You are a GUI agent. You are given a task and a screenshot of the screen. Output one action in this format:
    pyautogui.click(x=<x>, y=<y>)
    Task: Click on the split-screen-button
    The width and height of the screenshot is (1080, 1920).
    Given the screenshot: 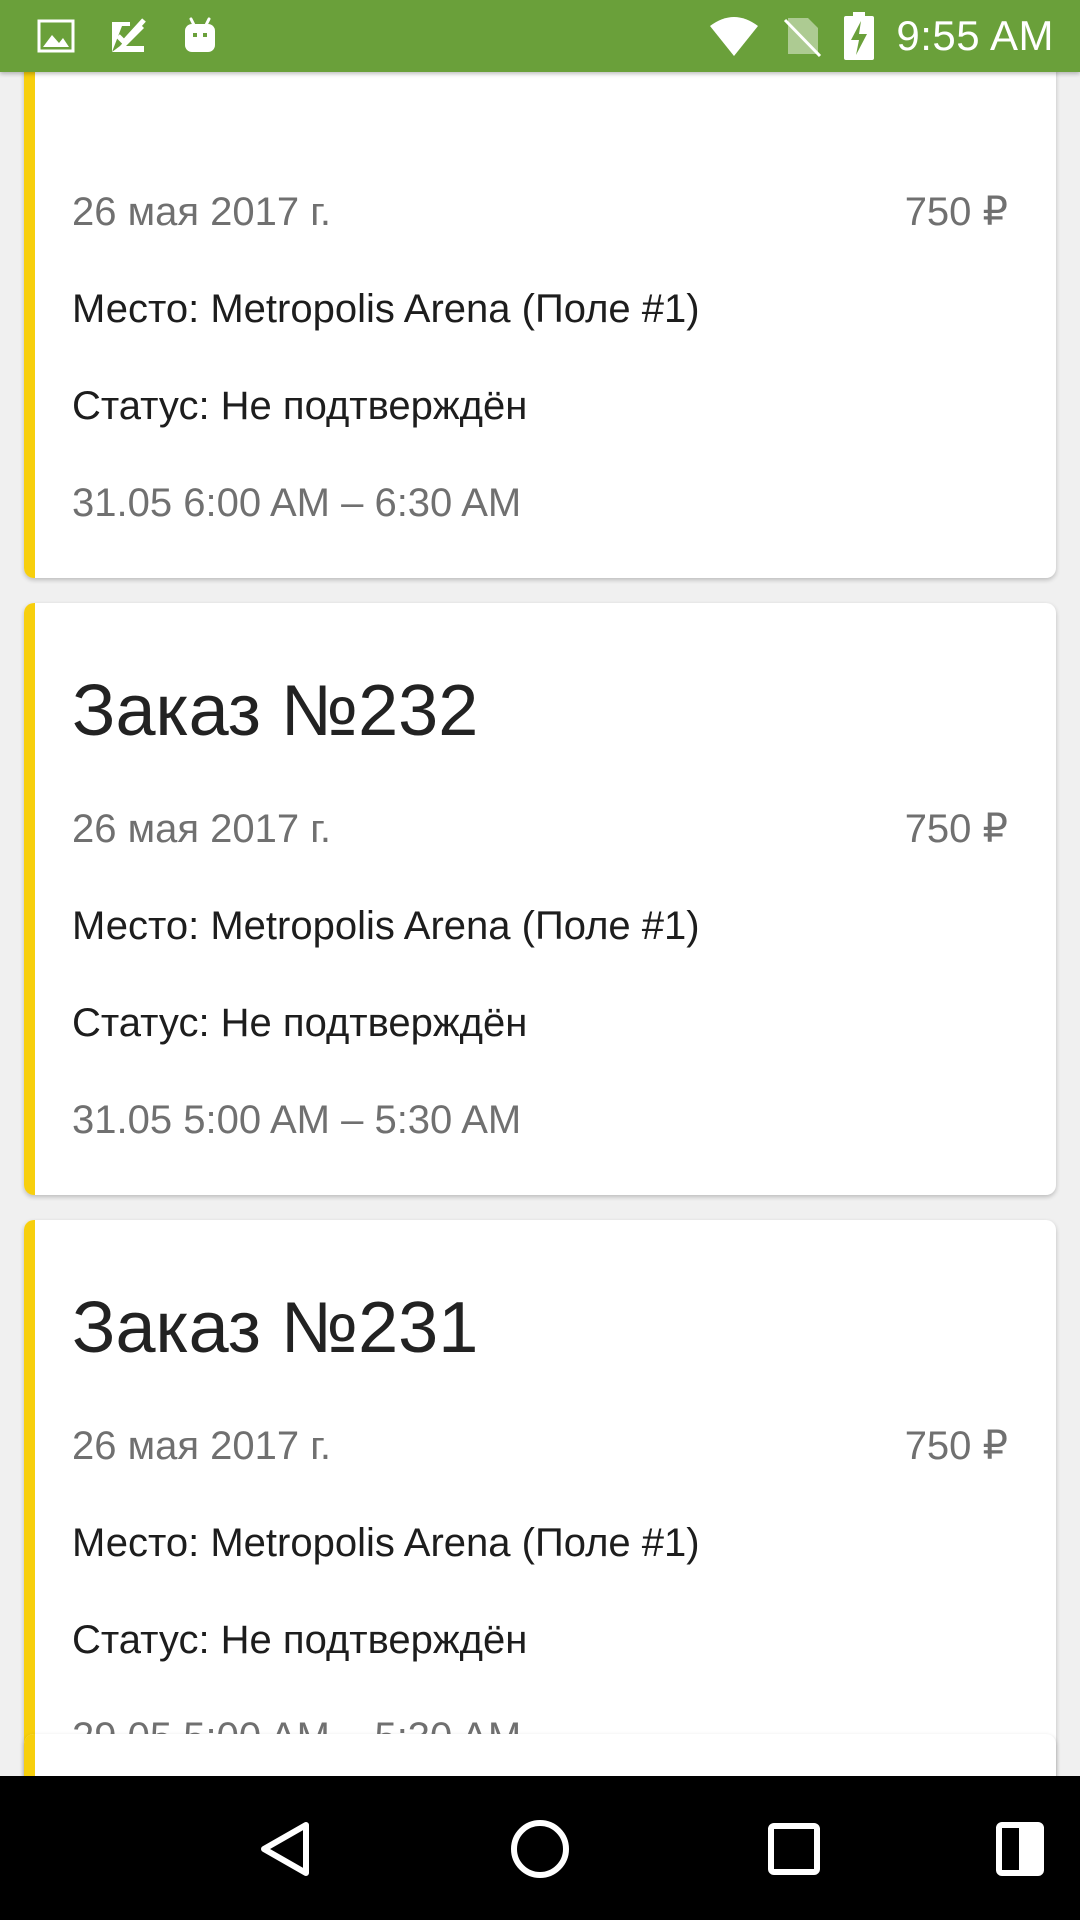 What is the action you would take?
    pyautogui.click(x=1020, y=1849)
    